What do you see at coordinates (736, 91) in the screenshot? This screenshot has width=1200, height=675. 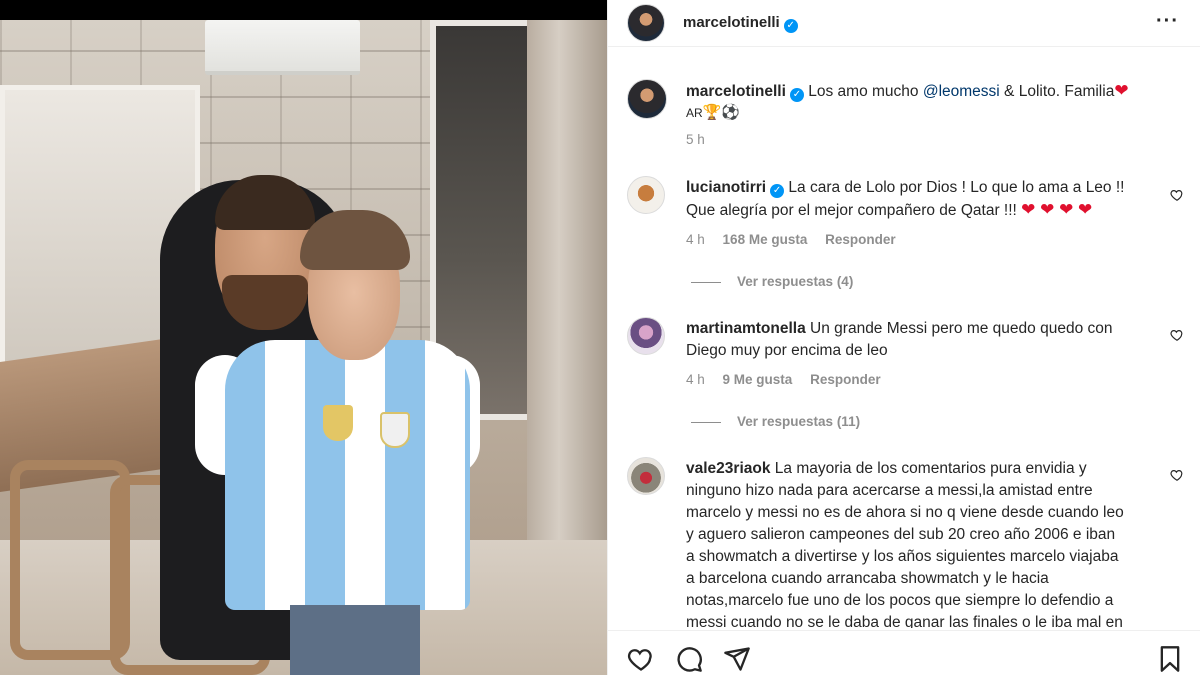 I see `caption-username: marcelotinelli` at bounding box center [736, 91].